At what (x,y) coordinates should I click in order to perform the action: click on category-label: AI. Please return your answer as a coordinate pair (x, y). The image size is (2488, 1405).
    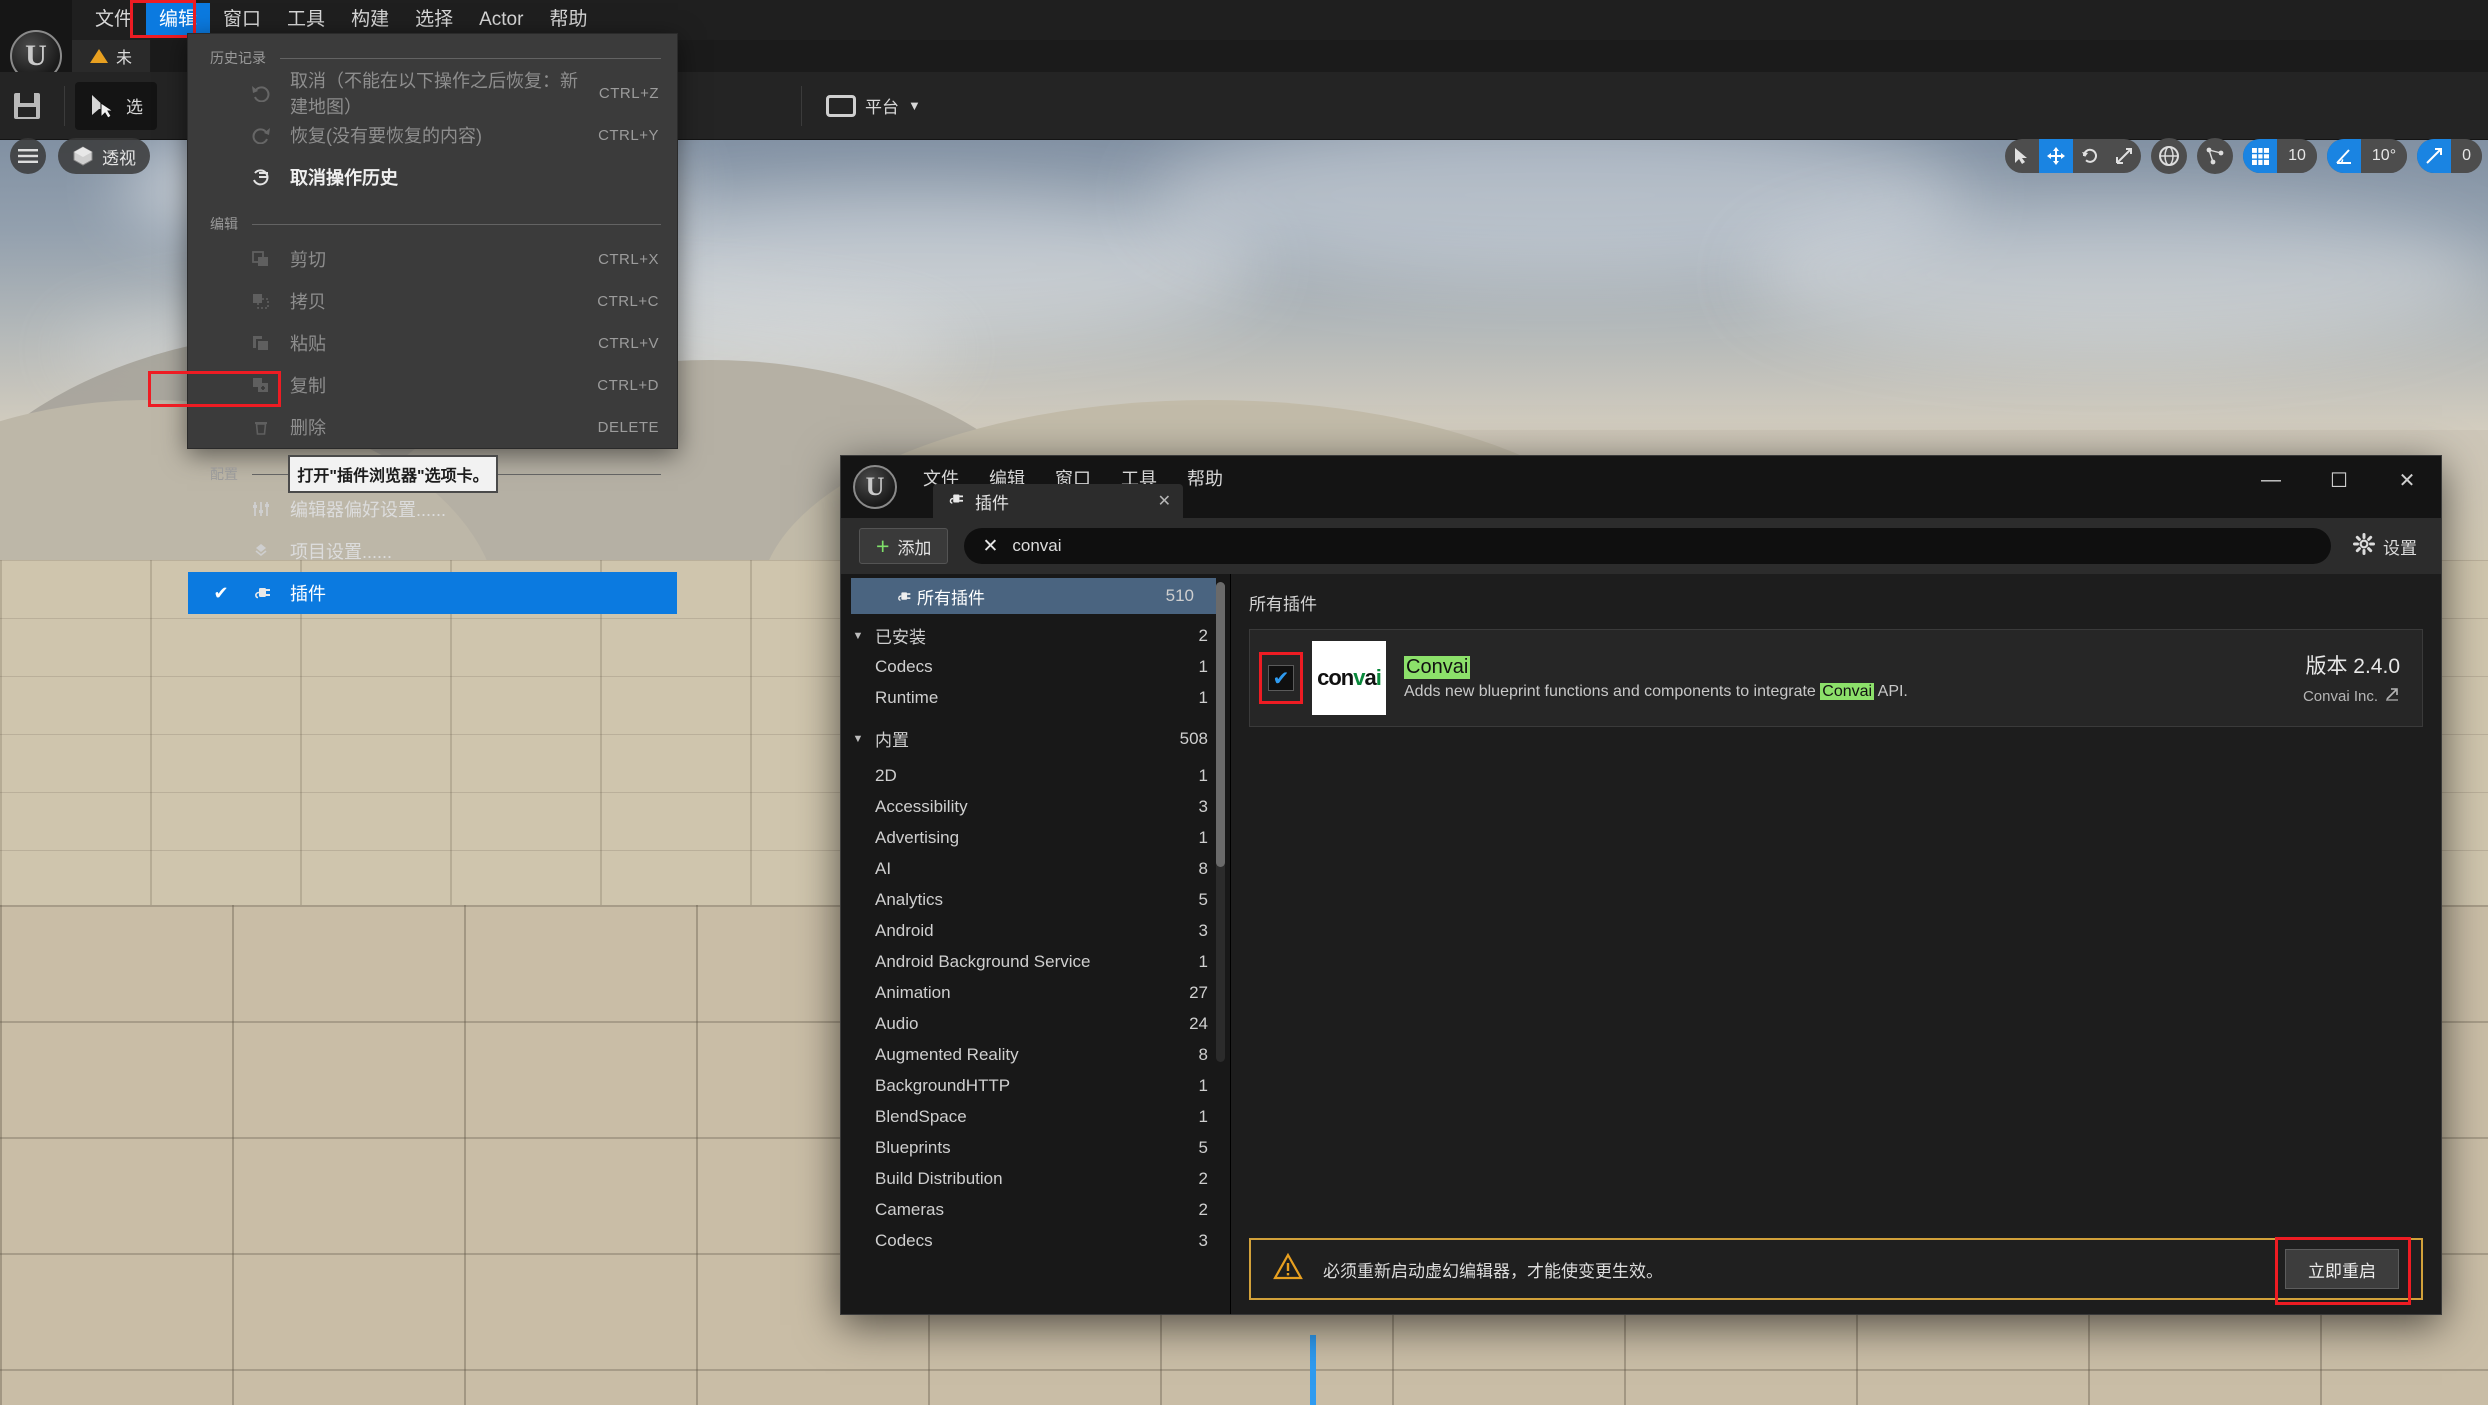
    Looking at the image, I should click on (883, 868).